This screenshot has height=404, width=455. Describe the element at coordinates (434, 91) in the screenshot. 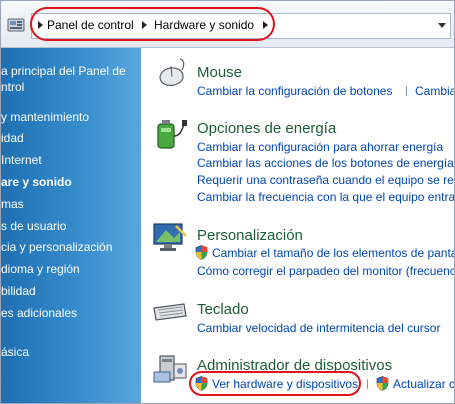

I see `link-mouse-more: Cambia` at that location.